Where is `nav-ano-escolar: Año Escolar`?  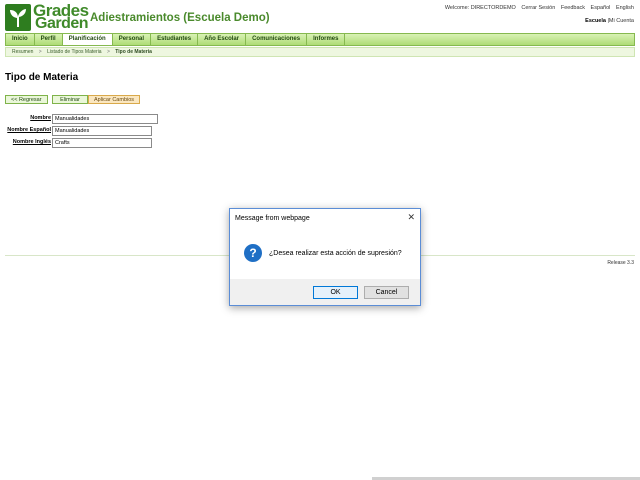
nav-ano-escolar: Año Escolar is located at coordinates (222, 39).